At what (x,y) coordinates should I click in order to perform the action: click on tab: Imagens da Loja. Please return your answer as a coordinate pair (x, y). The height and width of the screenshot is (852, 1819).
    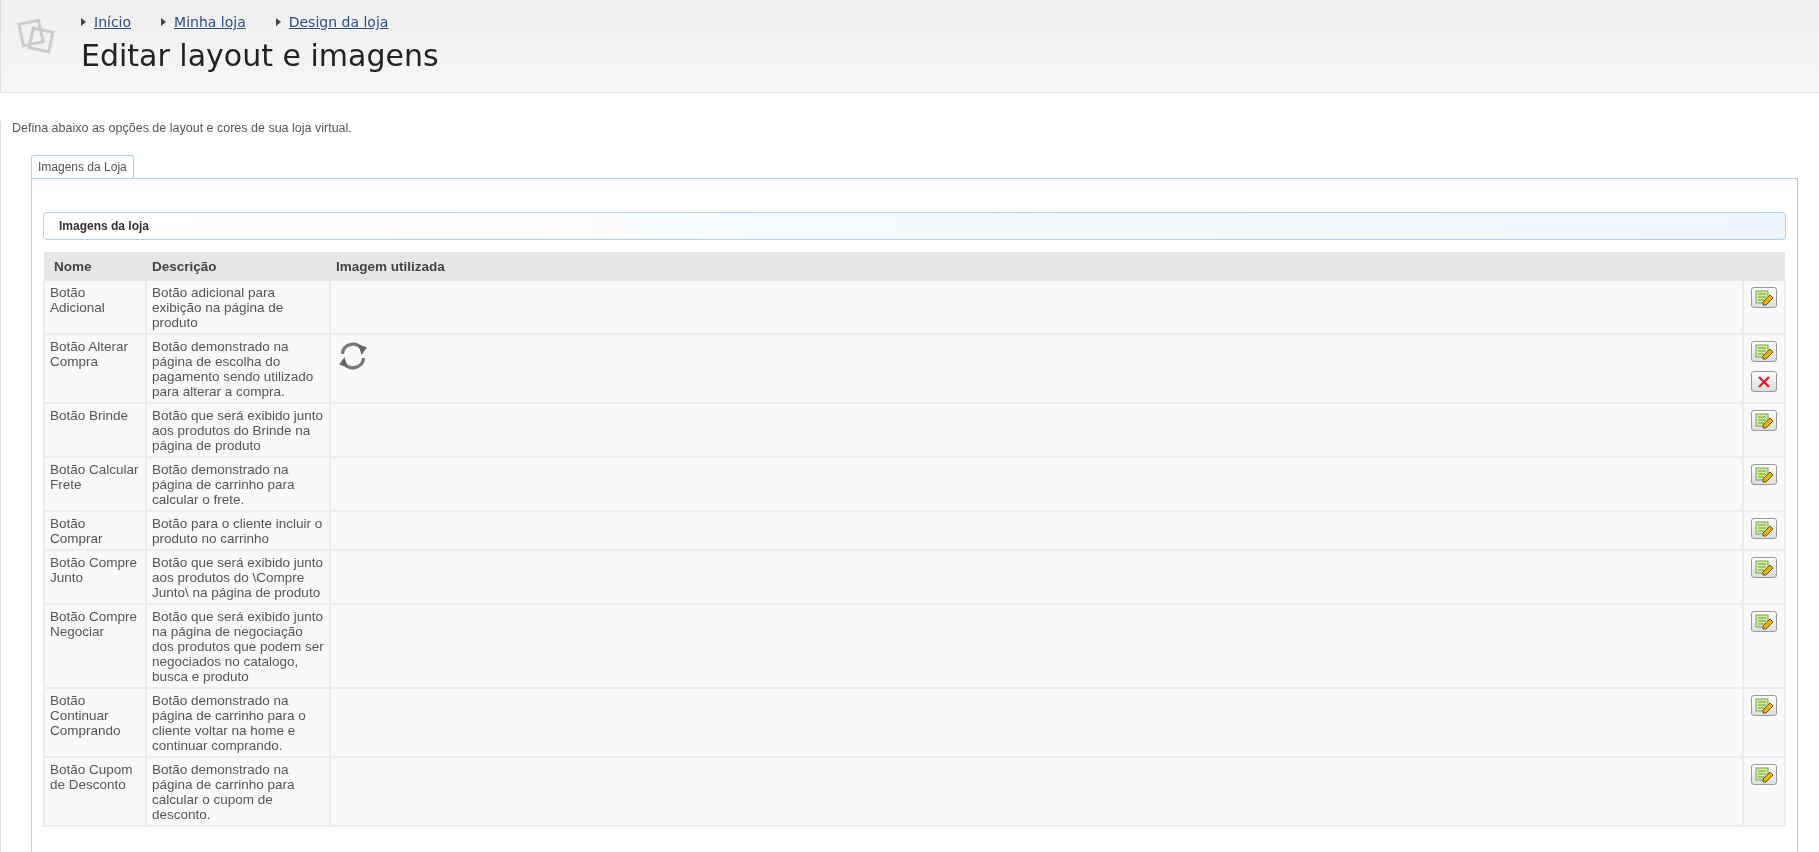
    Looking at the image, I should click on (82, 166).